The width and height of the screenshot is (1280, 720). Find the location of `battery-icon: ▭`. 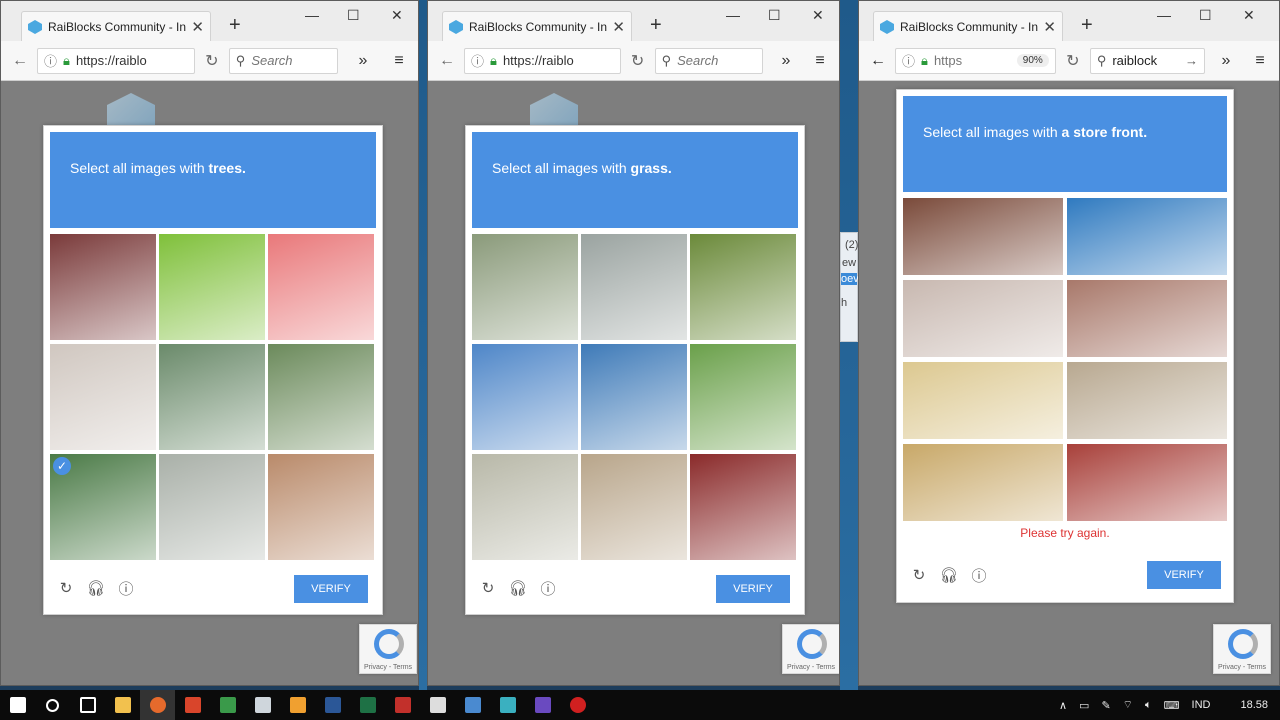

battery-icon: ▭ is located at coordinates (1084, 705).